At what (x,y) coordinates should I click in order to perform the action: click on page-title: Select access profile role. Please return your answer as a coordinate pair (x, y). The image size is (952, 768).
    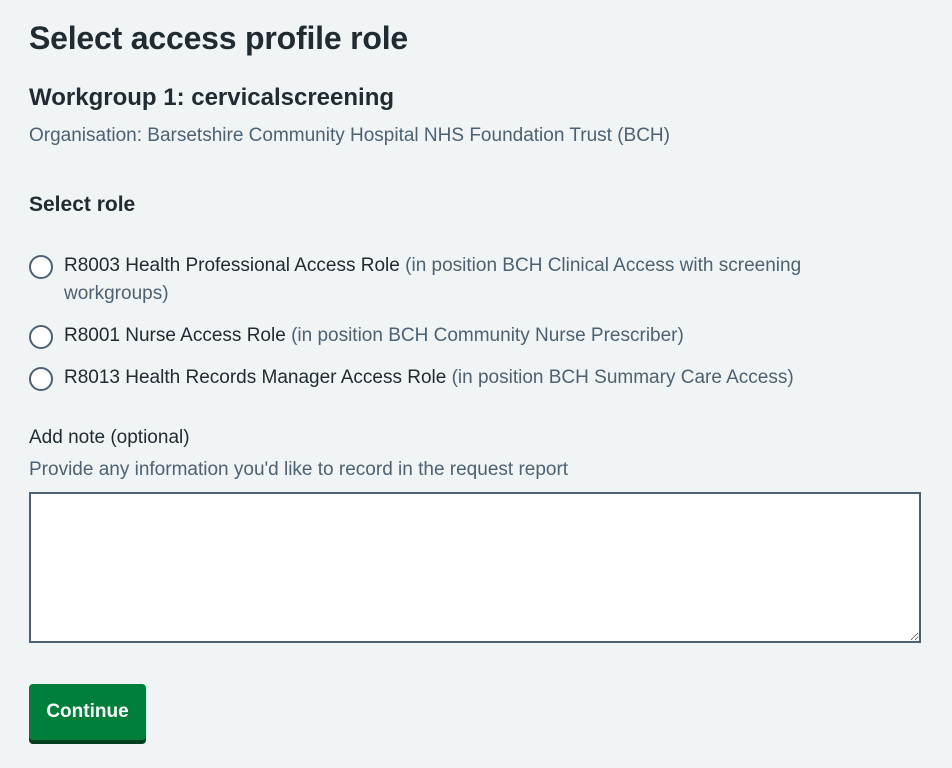
    Looking at the image, I should click on (219, 38).